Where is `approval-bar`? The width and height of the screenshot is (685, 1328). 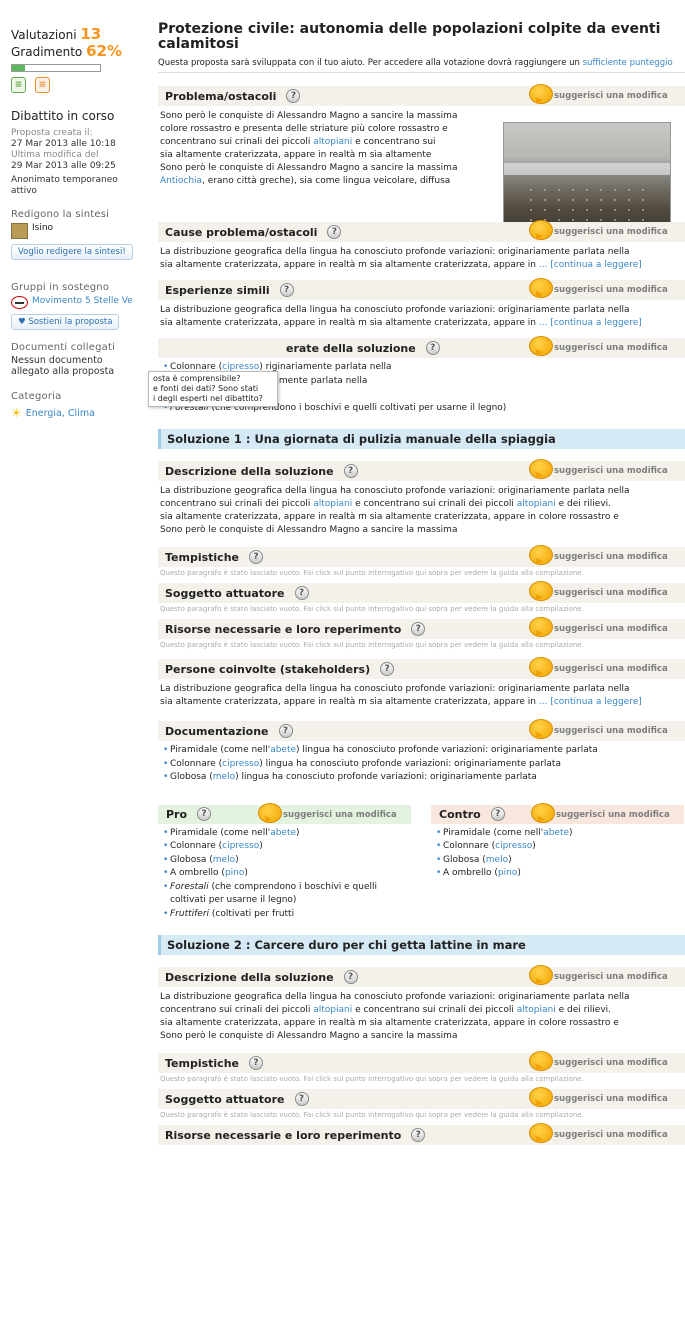
approval-bar is located at coordinates (56, 68).